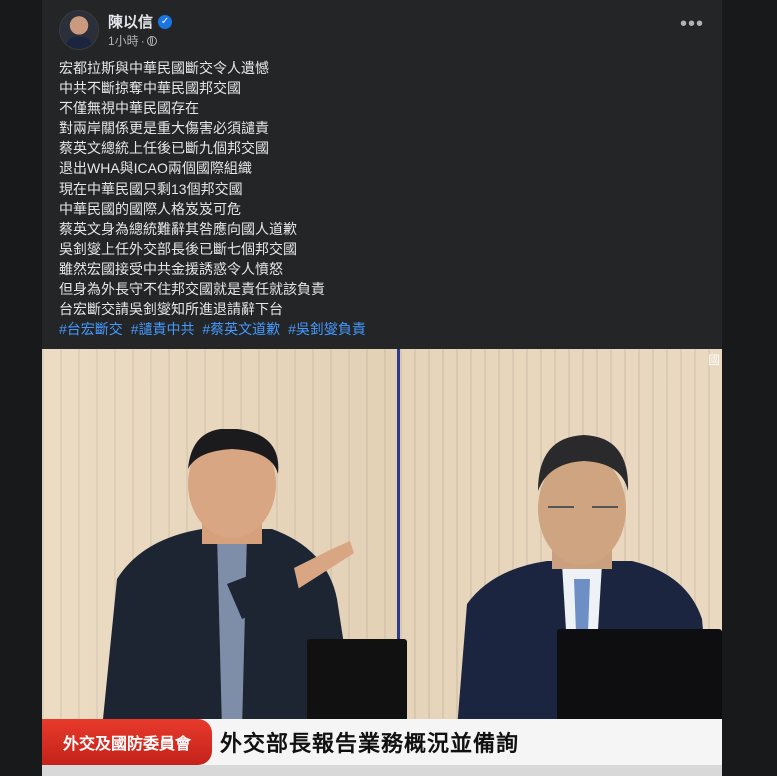 This screenshot has height=776, width=777. Describe the element at coordinates (91, 329) in the screenshot. I see `hashtag-link: #台宏斷交` at that location.